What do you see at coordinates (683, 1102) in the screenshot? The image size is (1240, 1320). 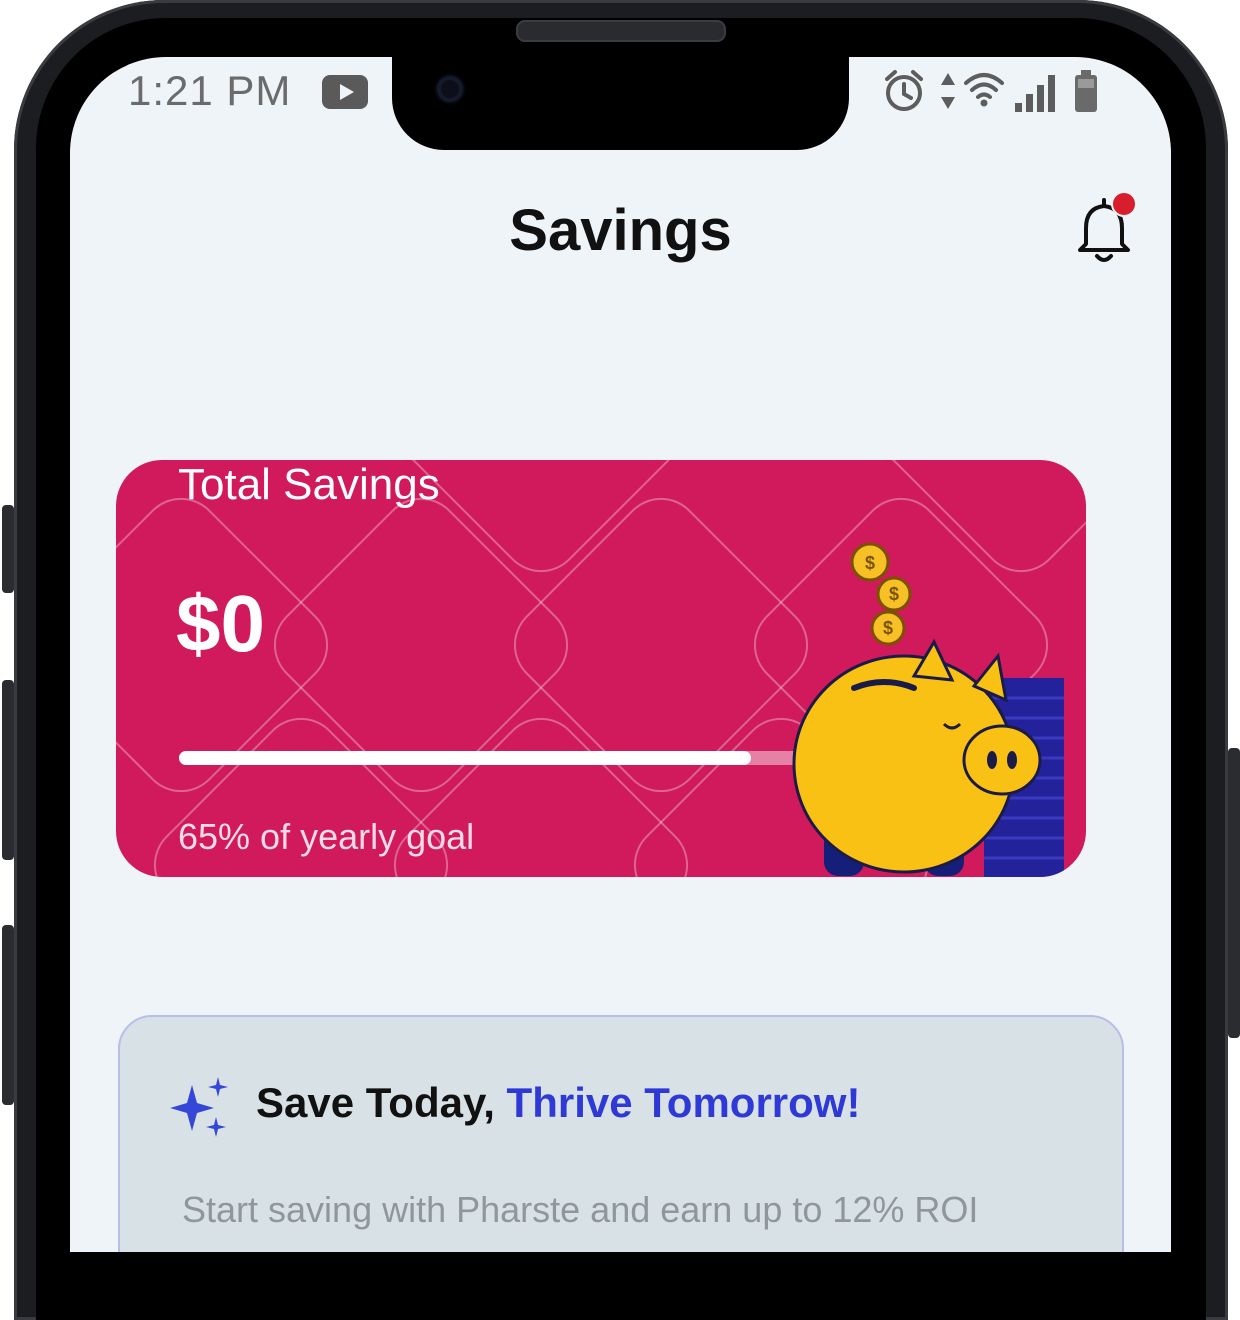 I see `promo-title-accent: Thrive Tomorrow!` at bounding box center [683, 1102].